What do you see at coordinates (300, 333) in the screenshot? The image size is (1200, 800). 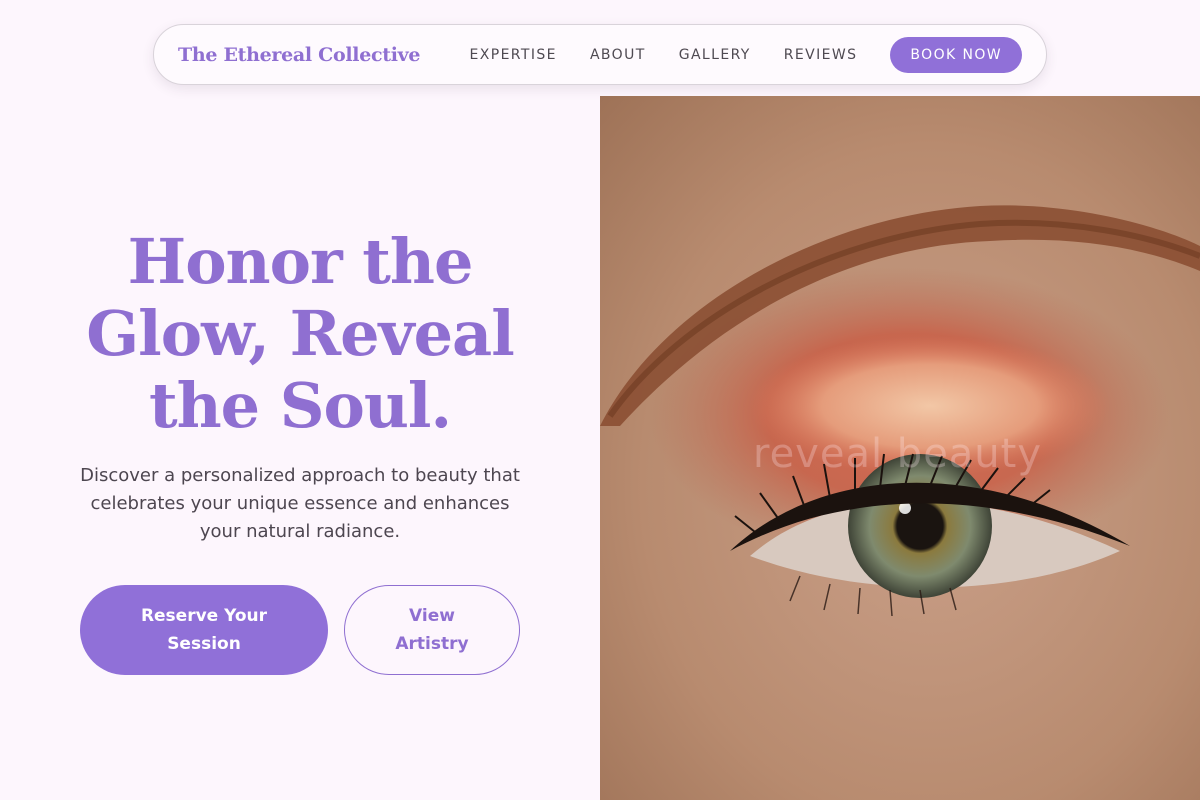 I see `hero-title: Honor the Glow, Reveal the Soul.` at bounding box center [300, 333].